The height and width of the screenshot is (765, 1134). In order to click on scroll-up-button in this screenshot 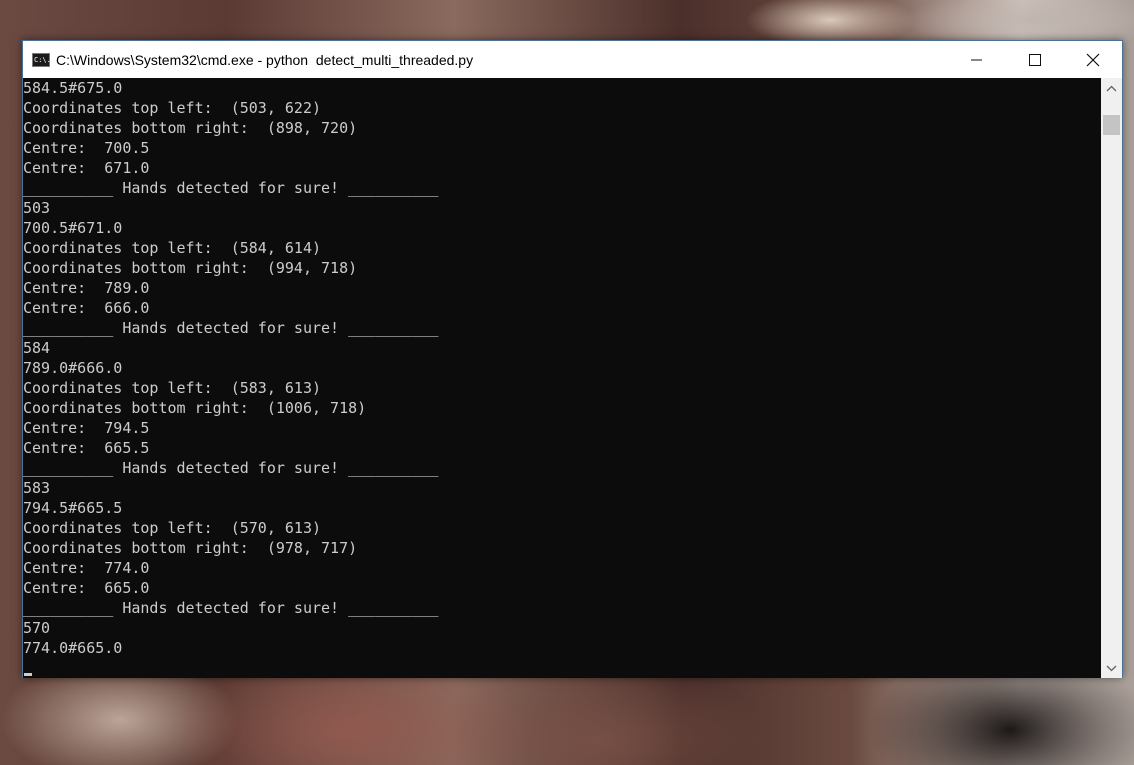, I will do `click(1111, 88)`.